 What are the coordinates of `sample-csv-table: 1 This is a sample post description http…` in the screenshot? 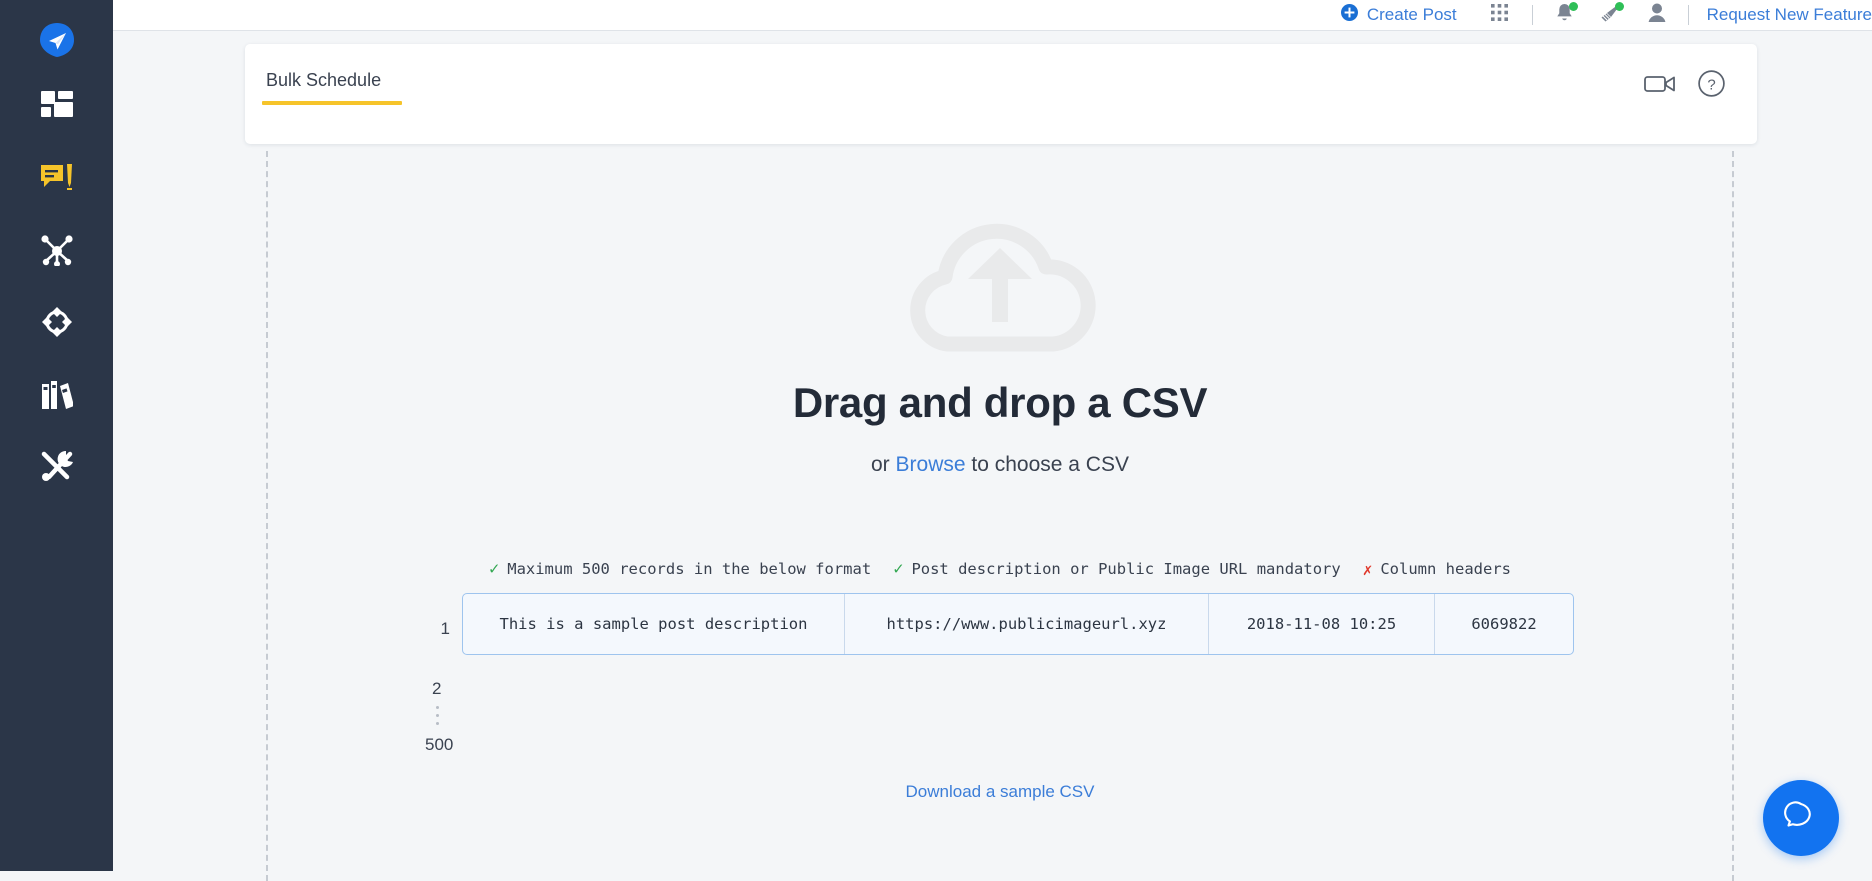 It's located at (1000, 624).